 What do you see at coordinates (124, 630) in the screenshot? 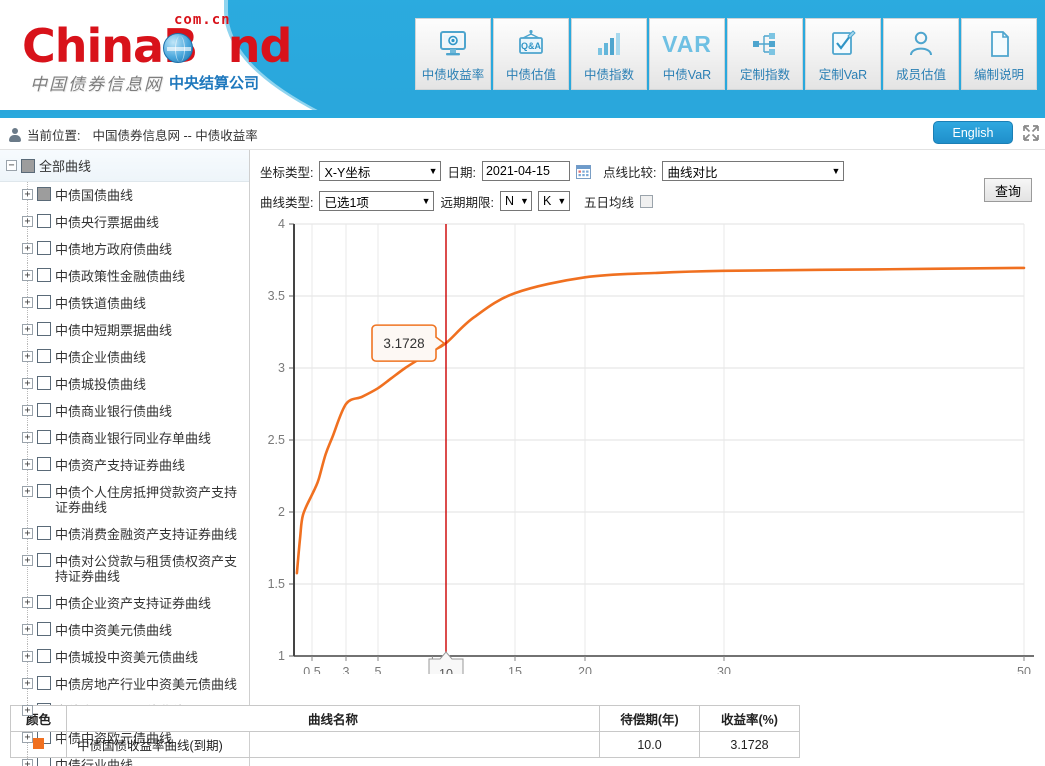
I see `sidebar-item-15: + 中债中资美元债曲线` at bounding box center [124, 630].